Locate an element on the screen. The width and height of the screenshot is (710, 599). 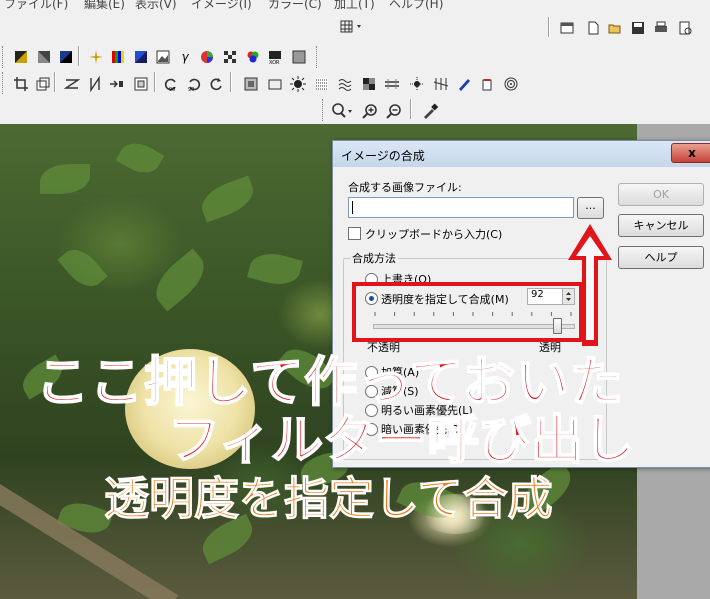
zoom-out-icon is located at coordinates (394, 111).